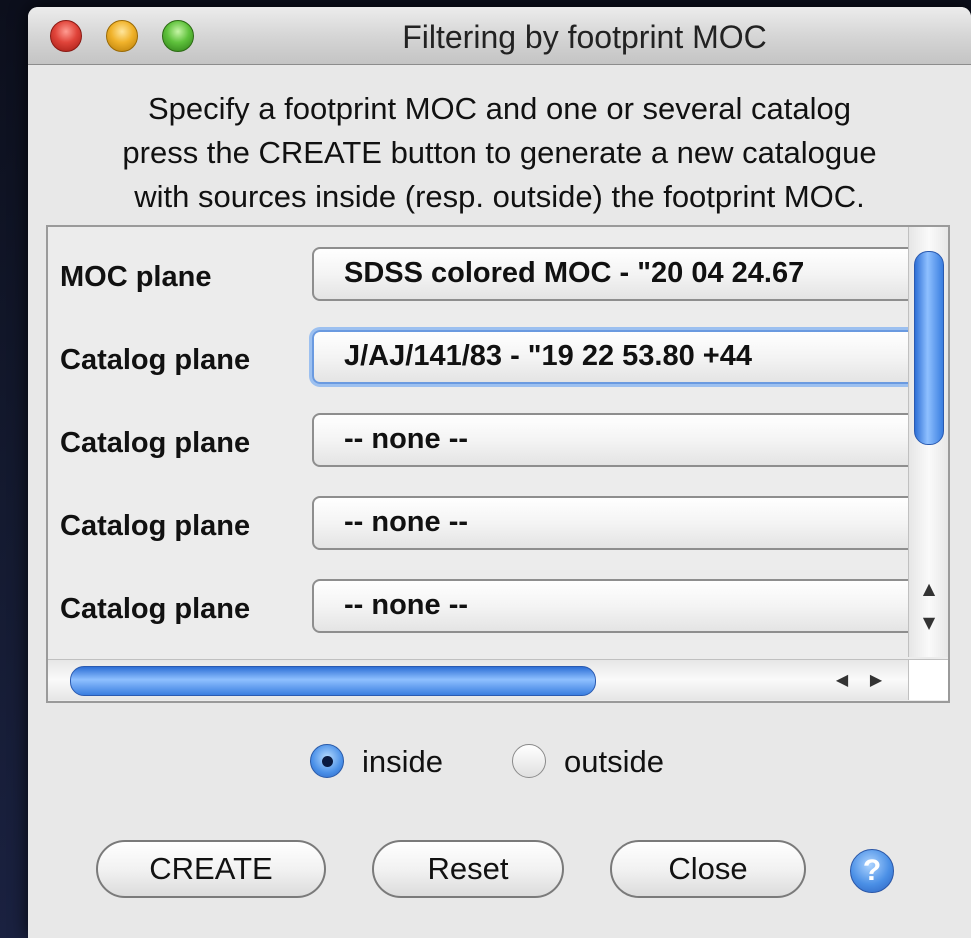 The width and height of the screenshot is (971, 938). What do you see at coordinates (178, 36) in the screenshot?
I see `zoom-window-button` at bounding box center [178, 36].